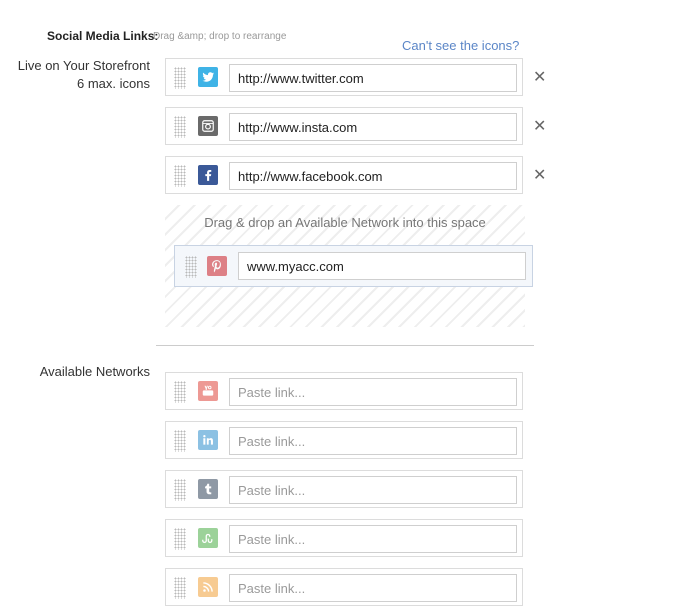 The image size is (691, 606). I want to click on live-row-facebook, so click(344, 175).